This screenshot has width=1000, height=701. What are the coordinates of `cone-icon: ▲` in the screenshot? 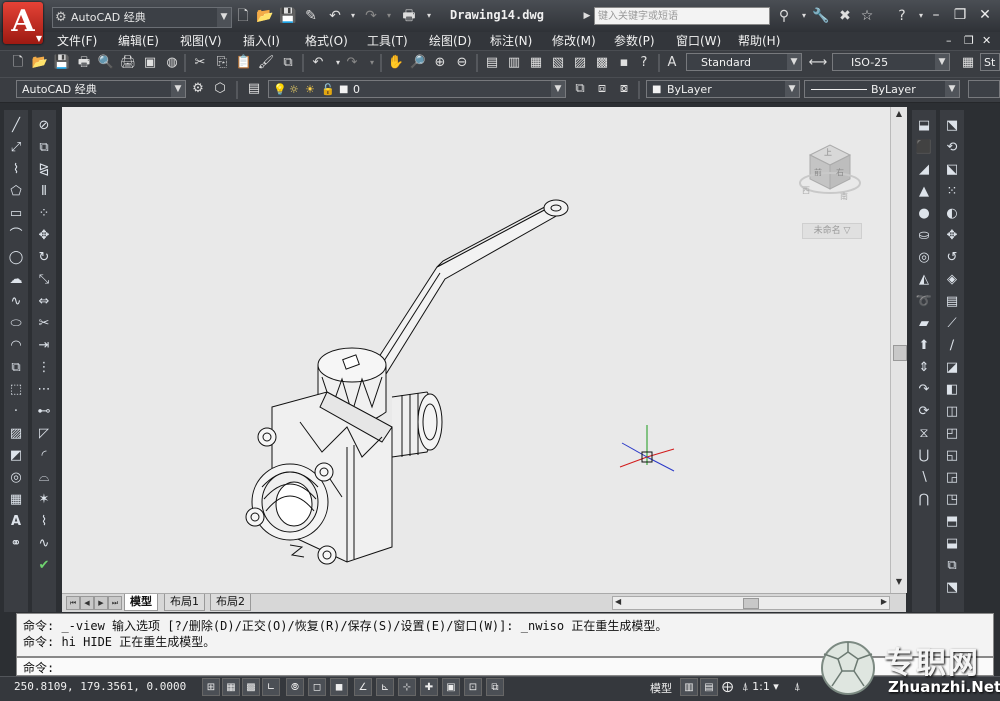 It's located at (924, 192).